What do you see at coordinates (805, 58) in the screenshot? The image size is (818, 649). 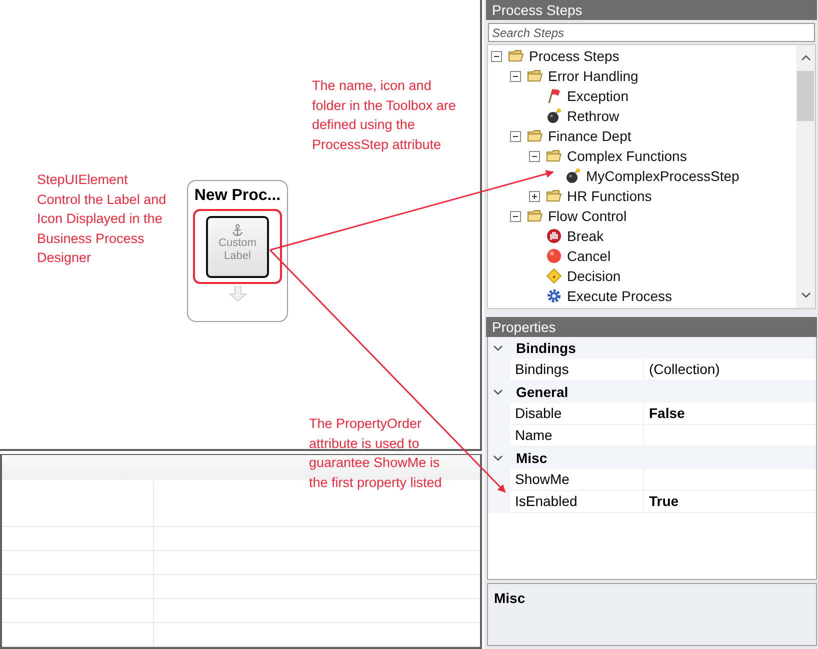 I see `scroll-up-icon` at bounding box center [805, 58].